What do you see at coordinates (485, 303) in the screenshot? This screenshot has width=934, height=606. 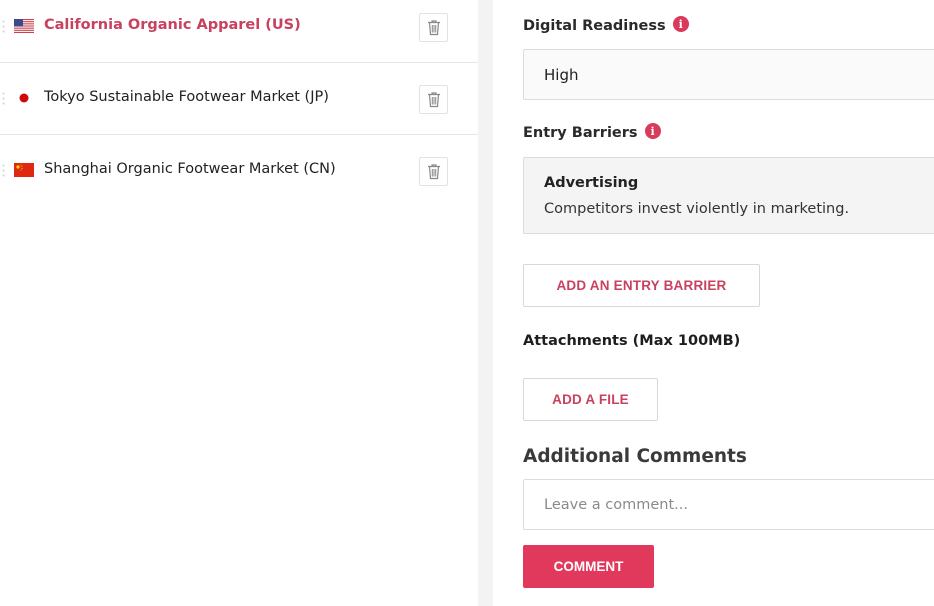 I see `panel-divider` at bounding box center [485, 303].